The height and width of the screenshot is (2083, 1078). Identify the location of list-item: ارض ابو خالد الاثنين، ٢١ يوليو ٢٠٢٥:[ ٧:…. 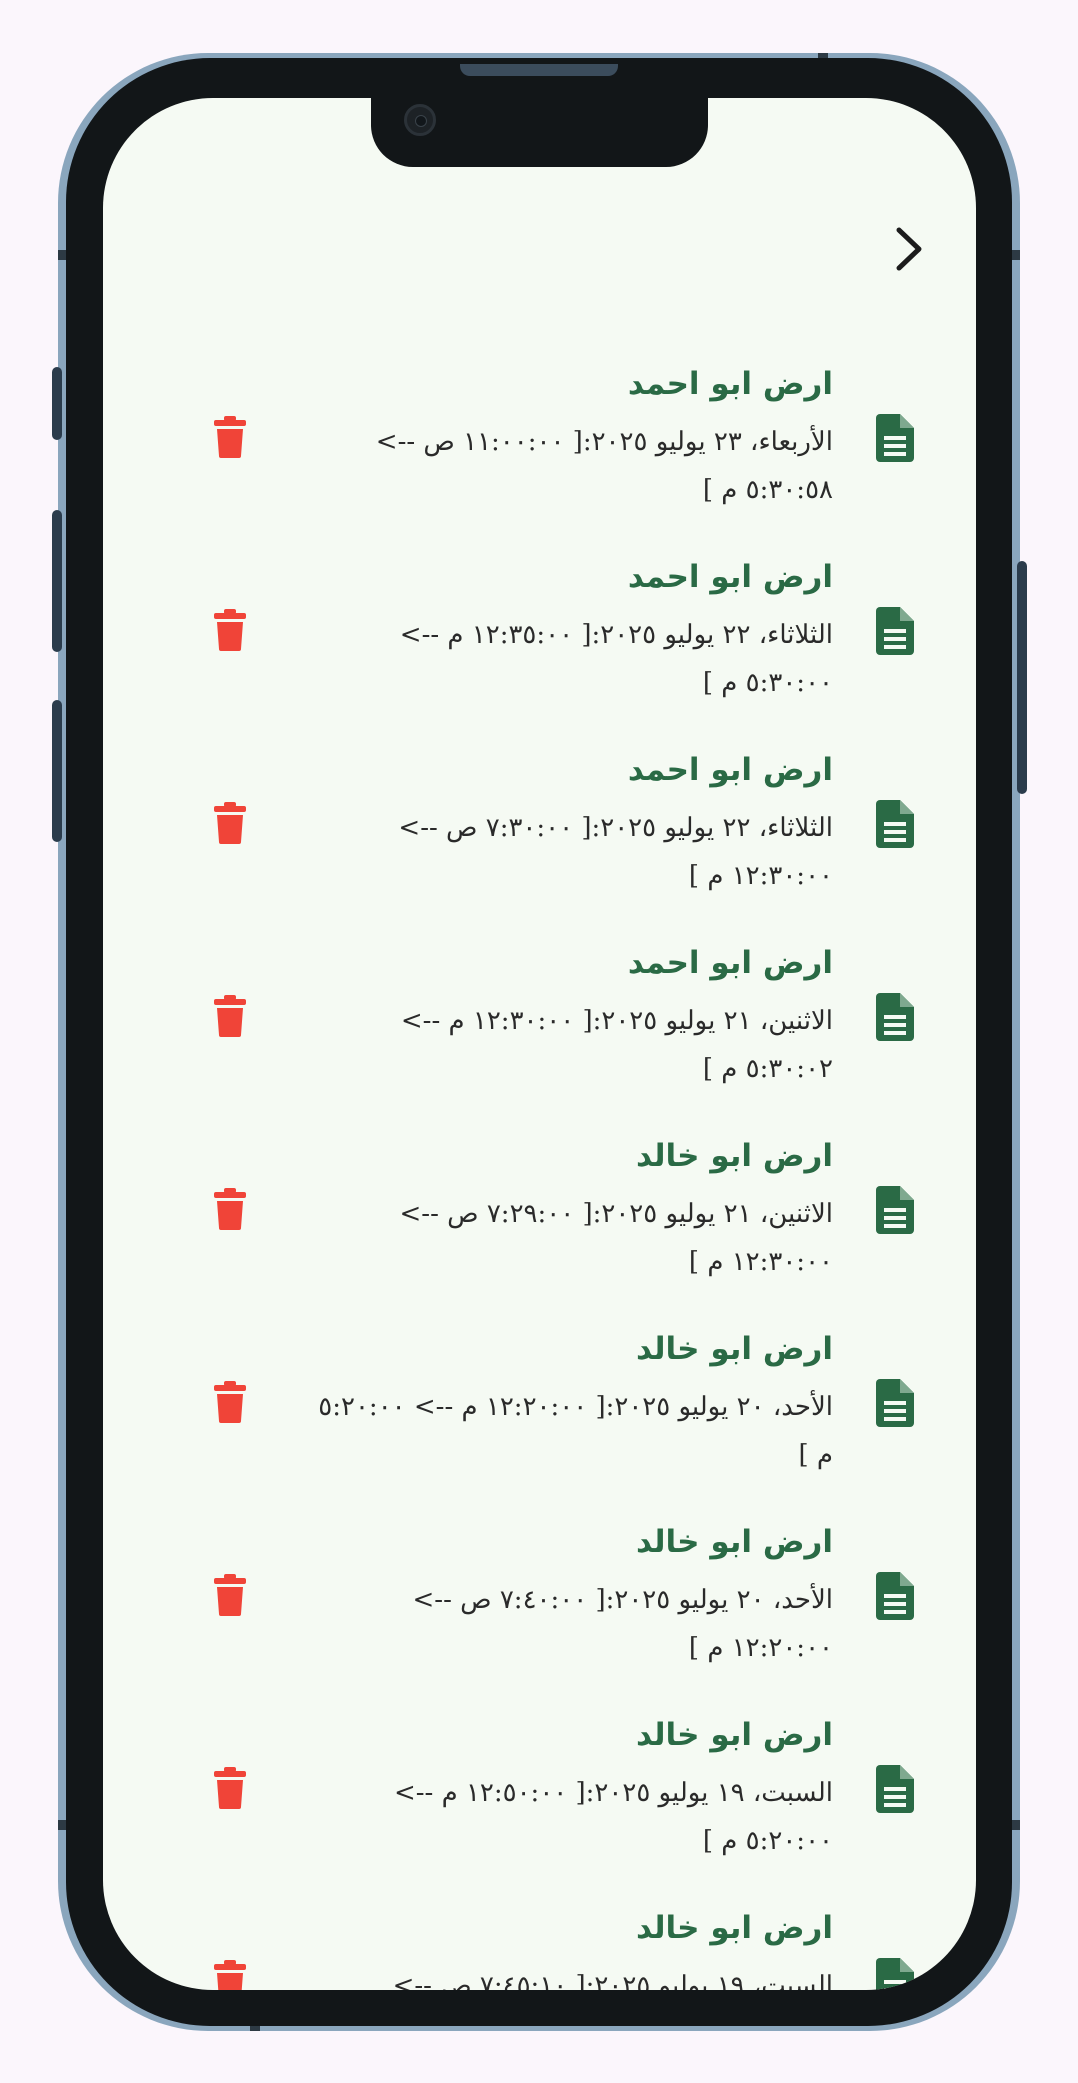
(539, 1234).